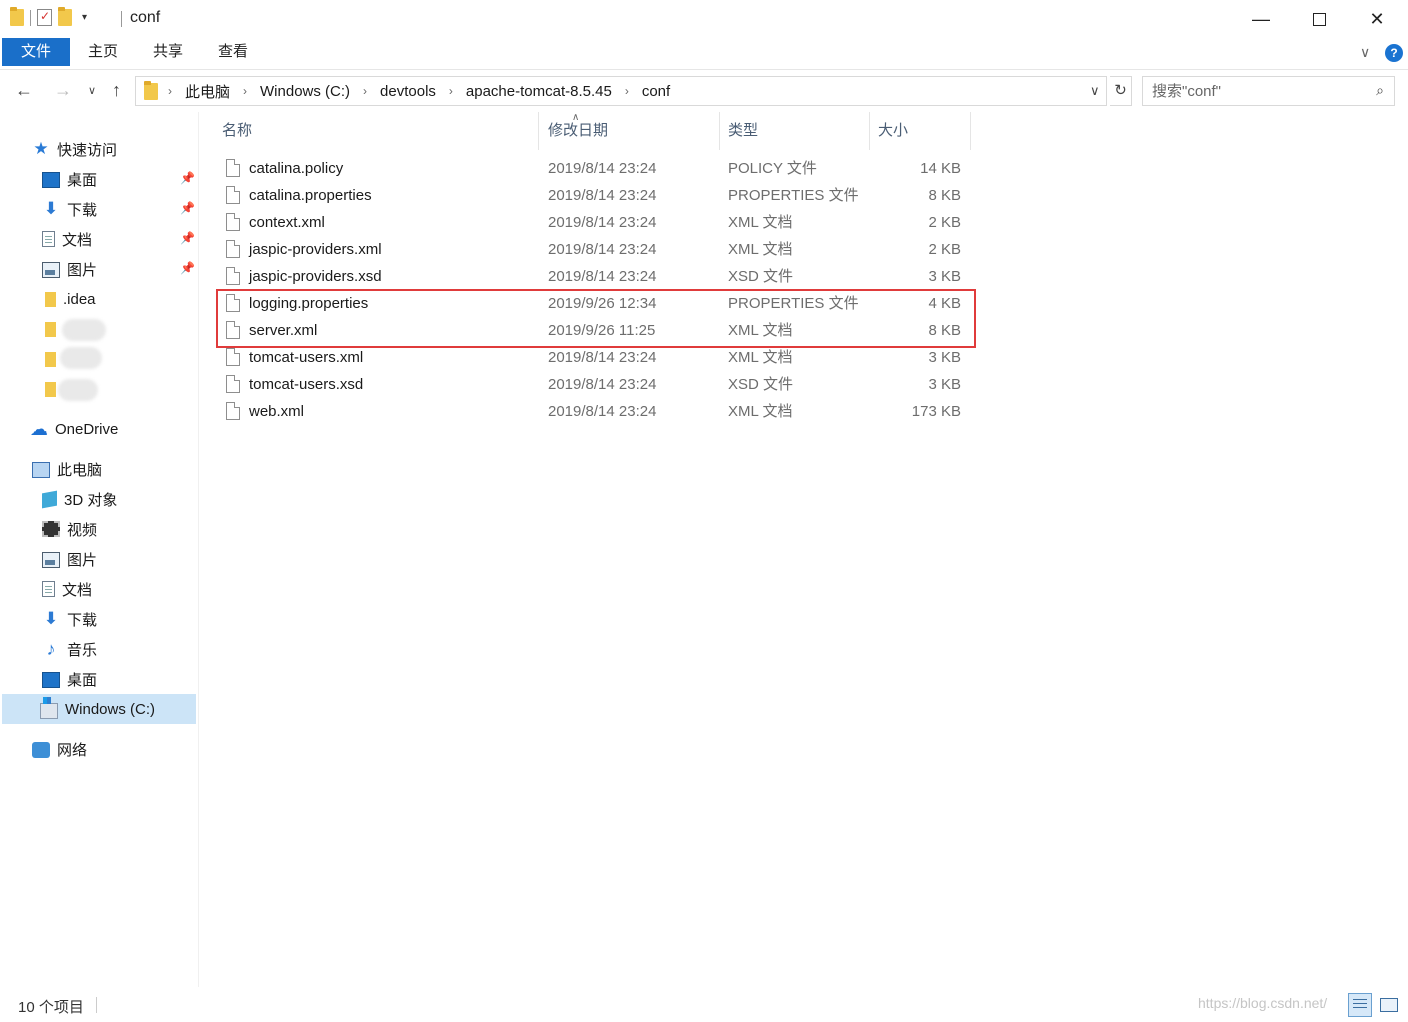 Image resolution: width=1408 pixels, height=1022 pixels. Describe the element at coordinates (315, 276) in the screenshot. I see `file-name: jaspic-providers.xsd` at that location.